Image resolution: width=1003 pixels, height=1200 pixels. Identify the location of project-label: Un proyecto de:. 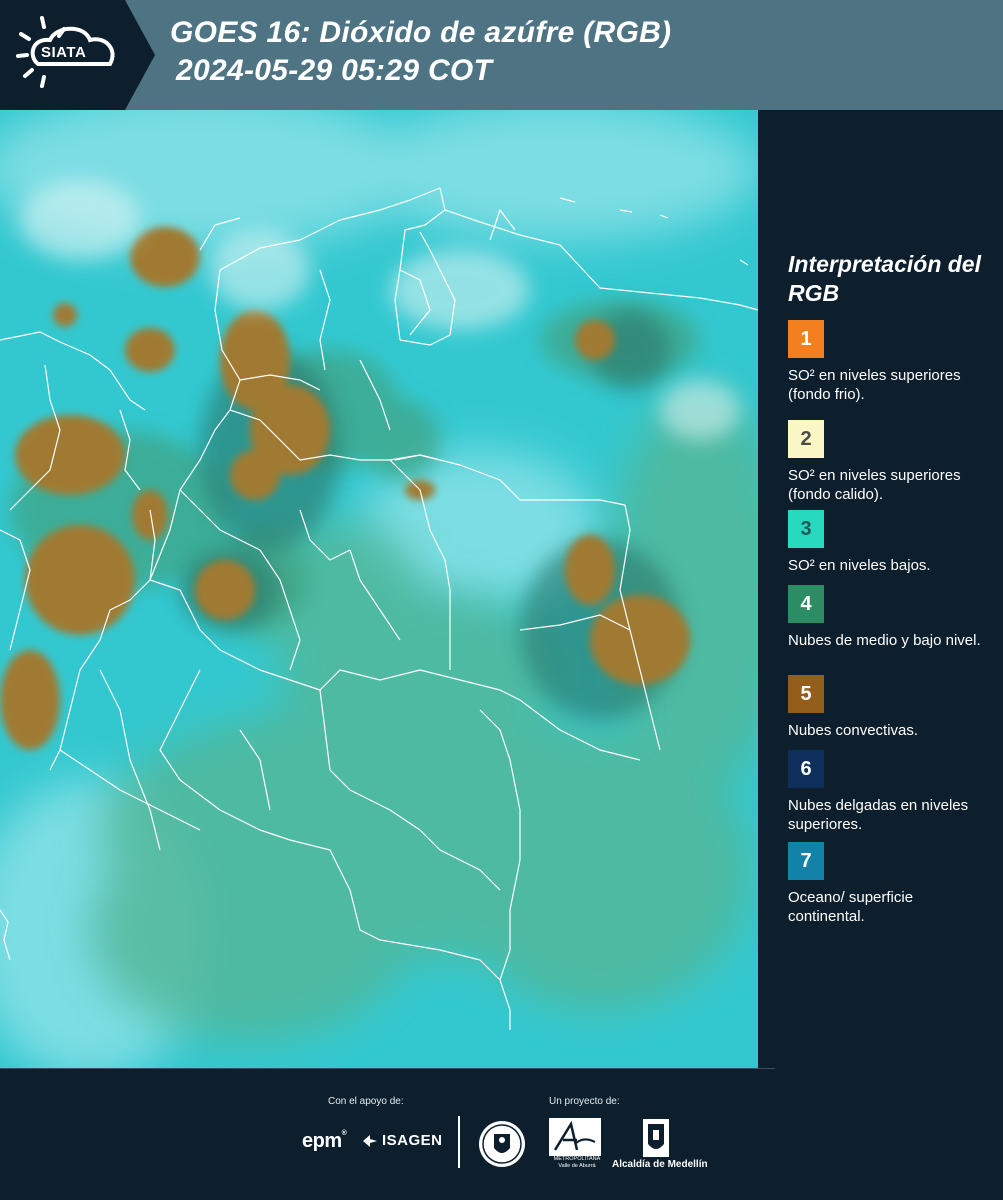
(584, 1101).